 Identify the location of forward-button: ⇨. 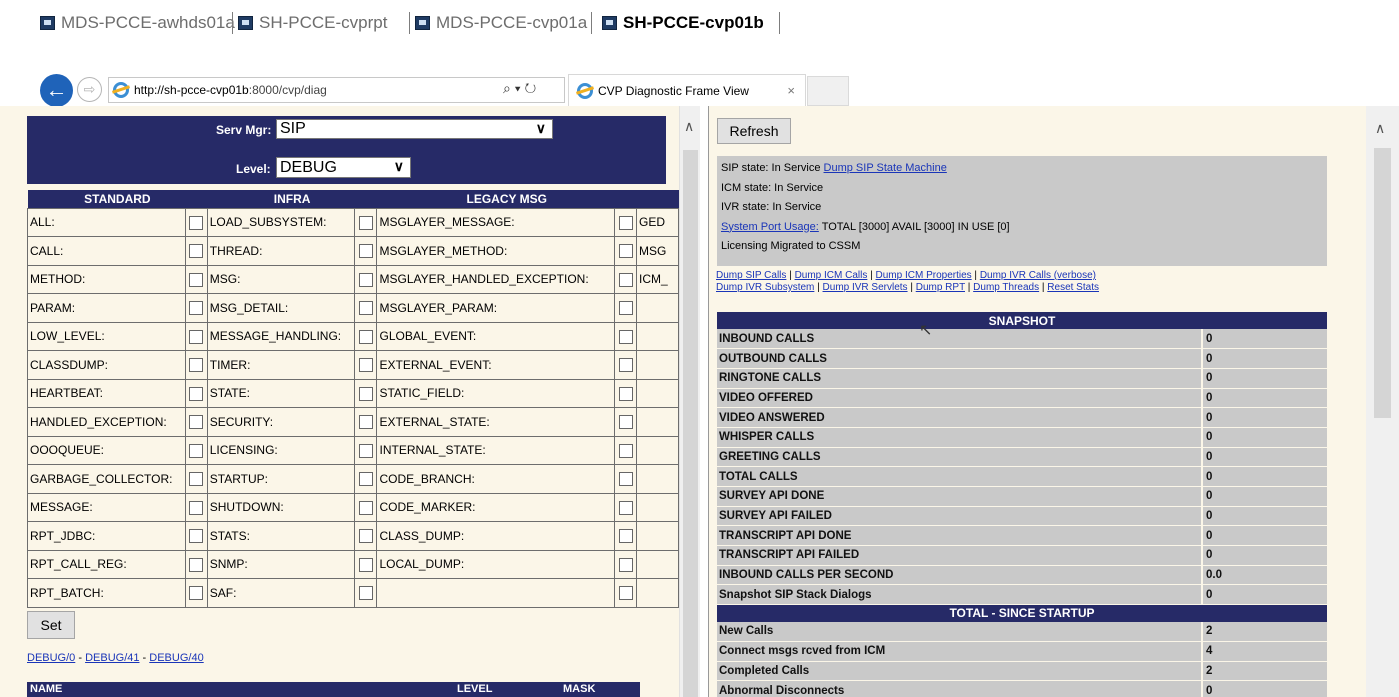
(89, 89).